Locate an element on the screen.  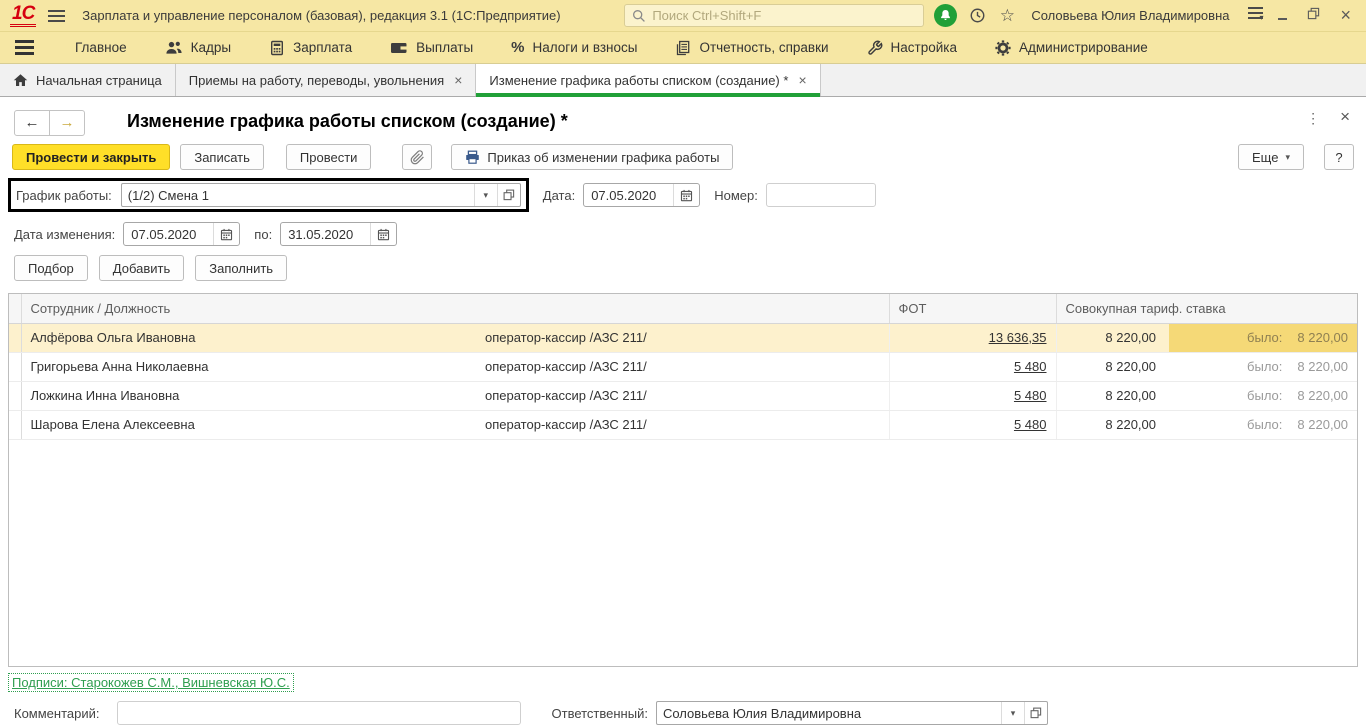
1c-logo: 1С is located at coordinates (23, 15).